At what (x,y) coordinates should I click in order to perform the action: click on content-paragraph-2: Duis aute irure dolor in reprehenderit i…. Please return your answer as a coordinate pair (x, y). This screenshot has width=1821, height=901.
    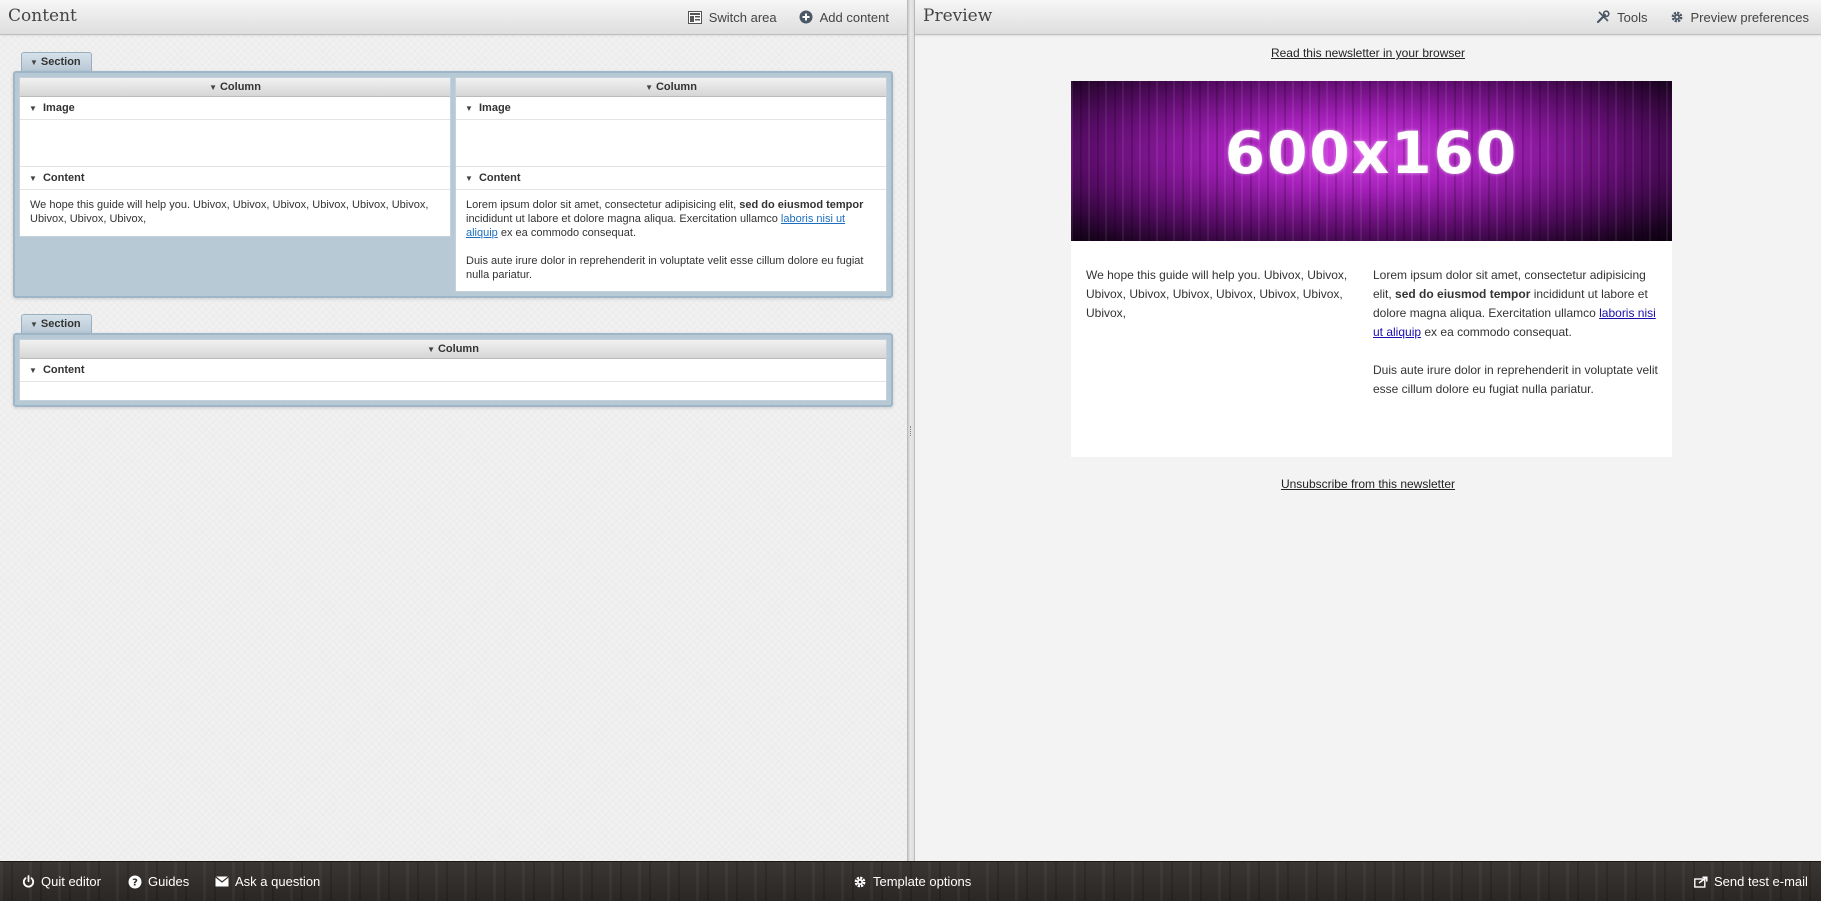
    Looking at the image, I should click on (665, 268).